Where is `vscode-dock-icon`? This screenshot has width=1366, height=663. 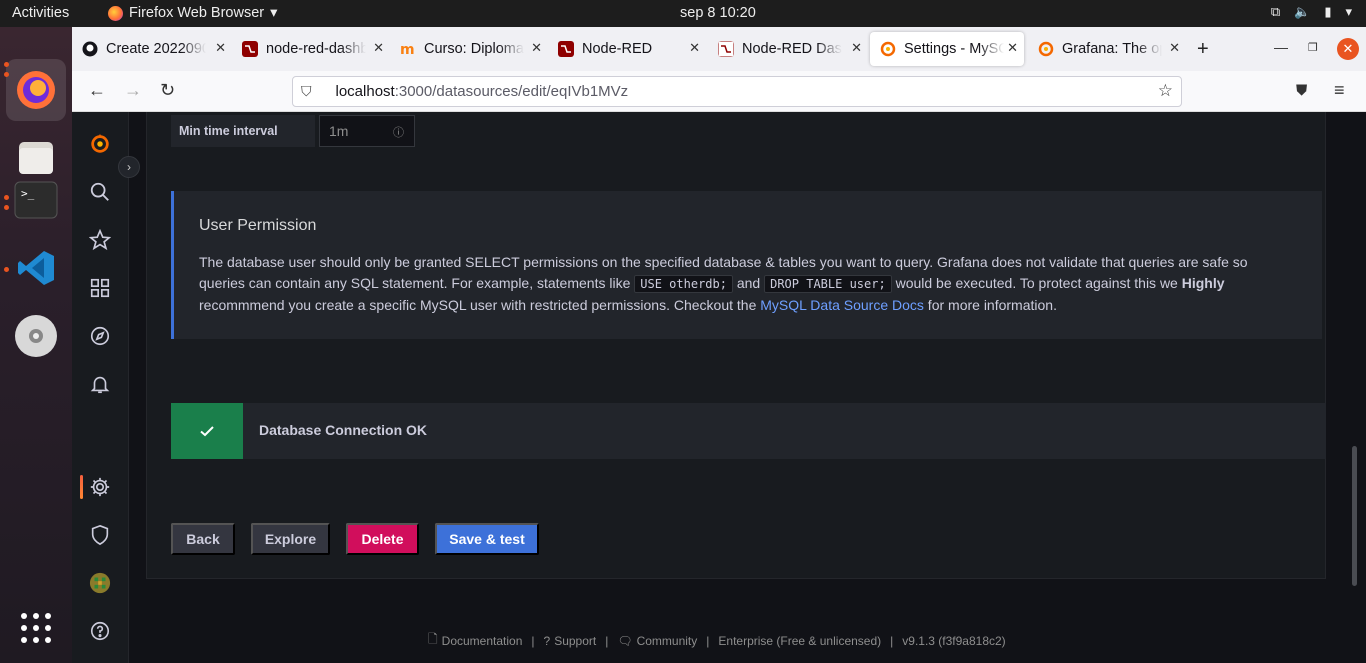
vscode-dock-icon is located at coordinates (36, 268).